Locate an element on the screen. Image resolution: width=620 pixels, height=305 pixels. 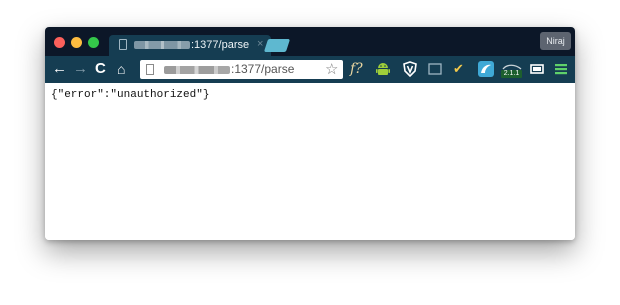
profile-button: Niraj is located at coordinates (555, 41).